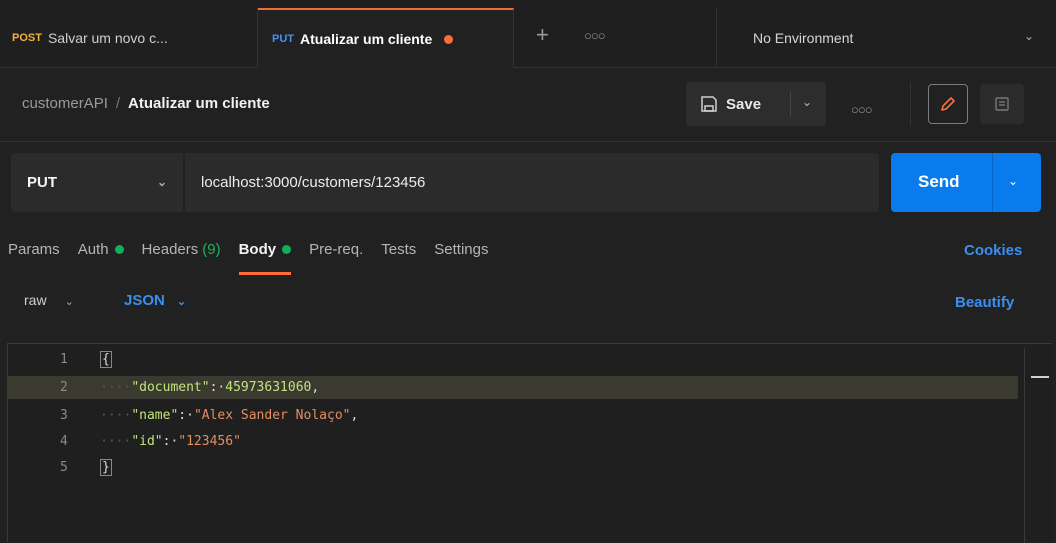 The width and height of the screenshot is (1056, 543). What do you see at coordinates (744, 104) in the screenshot?
I see `save-label: Save` at bounding box center [744, 104].